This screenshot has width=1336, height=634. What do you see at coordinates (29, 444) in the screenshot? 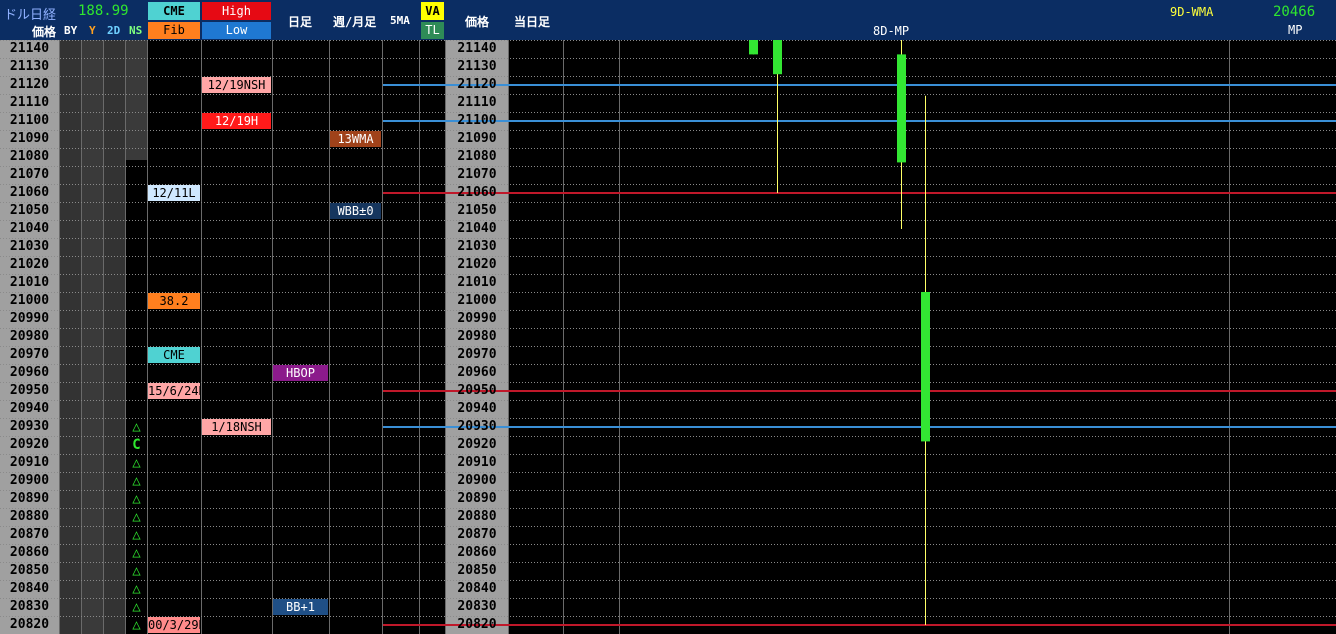
I see `price-tick-left: 20920` at bounding box center [29, 444].